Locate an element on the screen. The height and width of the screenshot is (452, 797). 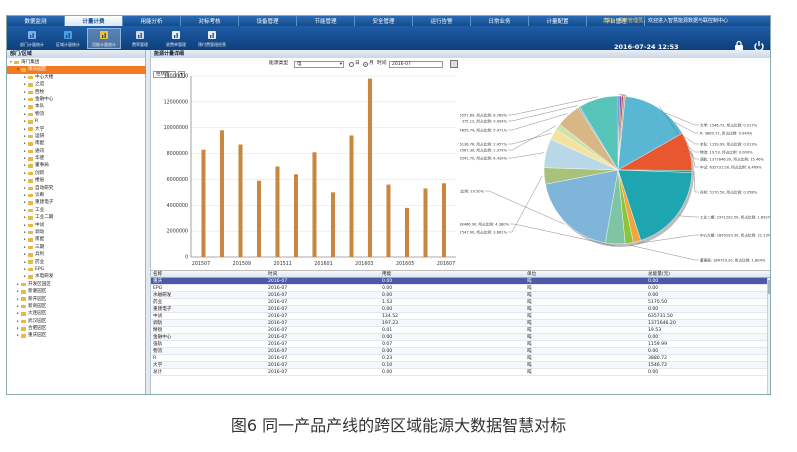
nav-tab-5: 节能管理 is located at coordinates (326, 21).